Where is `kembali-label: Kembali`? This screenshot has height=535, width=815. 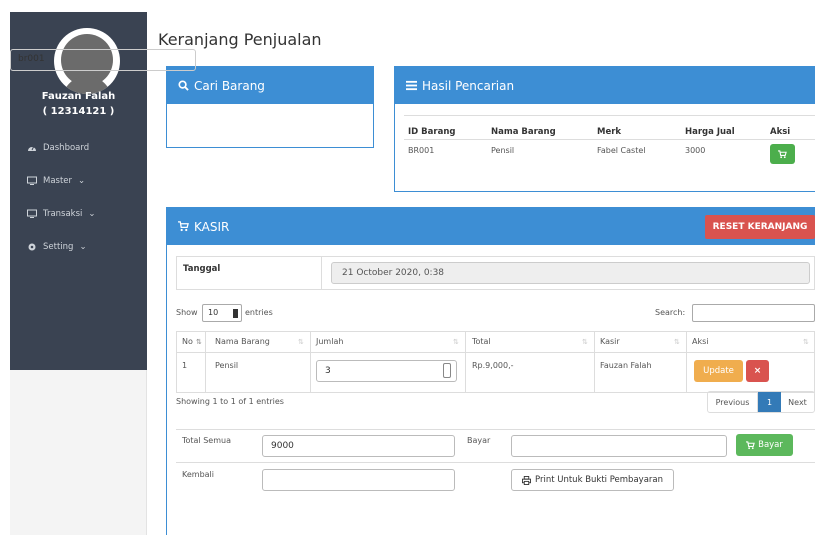
kembali-label: Kembali is located at coordinates (198, 474).